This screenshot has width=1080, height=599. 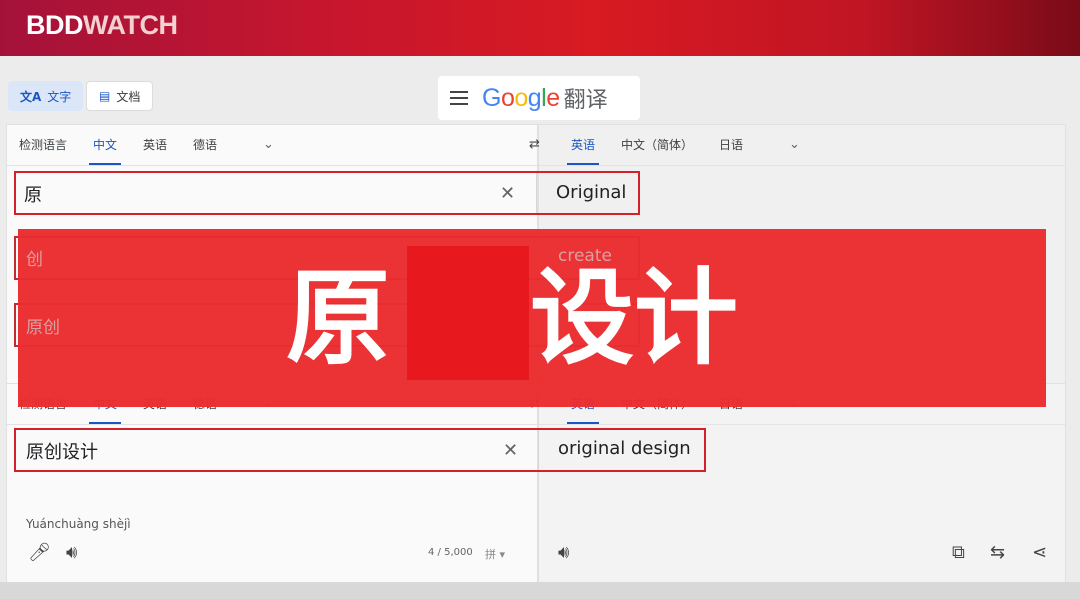 I want to click on microphone-icon: 🎤︎, so click(x=39, y=552).